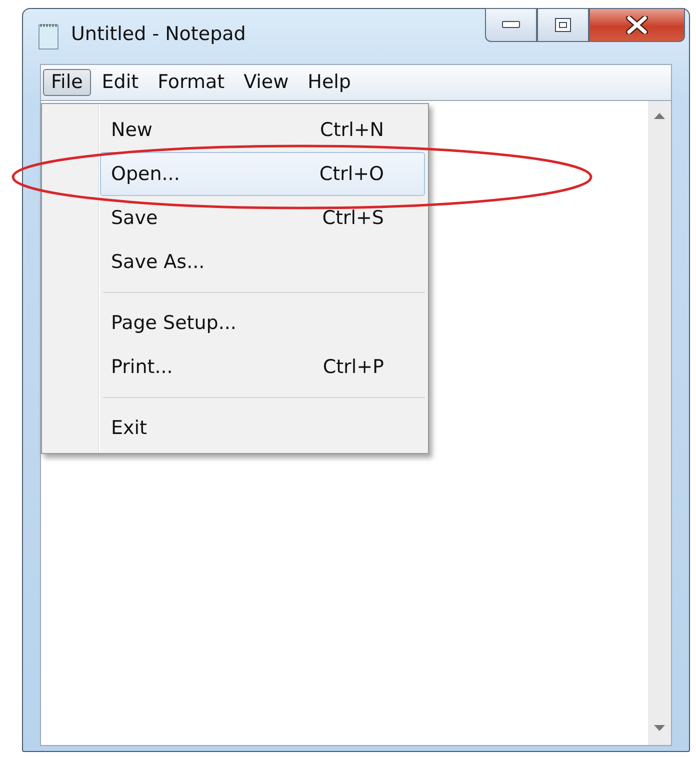 This screenshot has width=696, height=758. What do you see at coordinates (352, 130) in the screenshot?
I see `shortcut-text: Ctrl+N` at bounding box center [352, 130].